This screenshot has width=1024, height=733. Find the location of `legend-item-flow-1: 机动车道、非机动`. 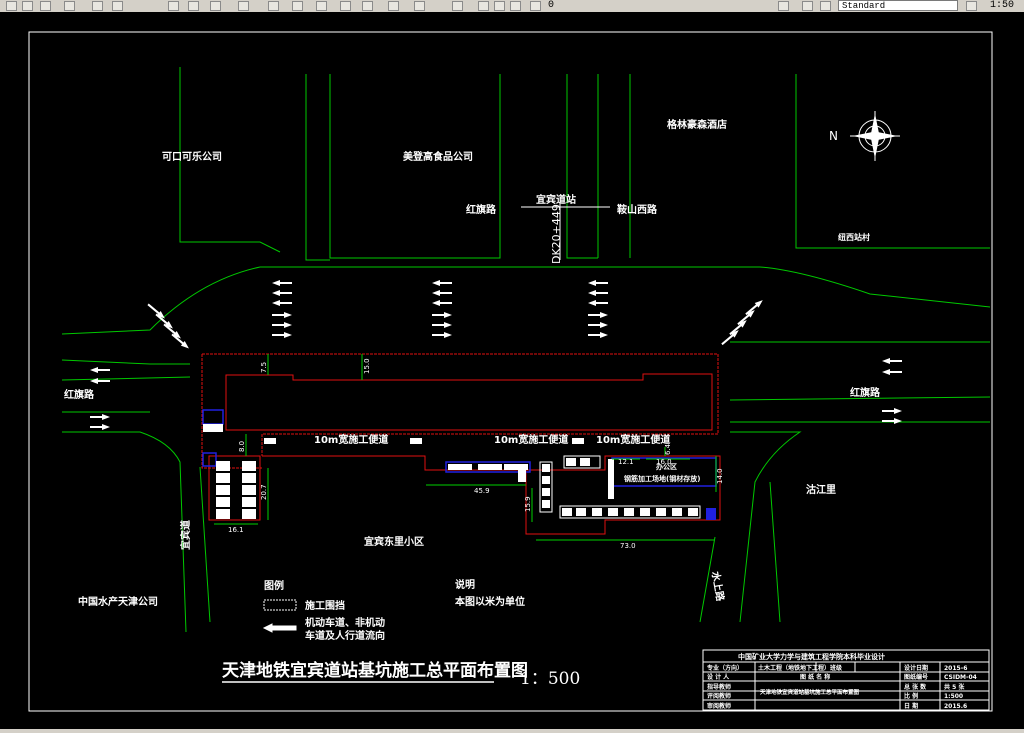

legend-item-flow-1: 机动车道、非机动 is located at coordinates (345, 622).